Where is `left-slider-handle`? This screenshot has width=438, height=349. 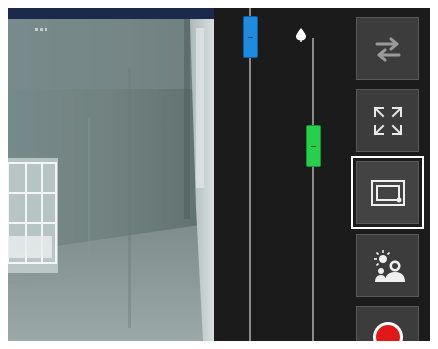 left-slider-handle is located at coordinates (250, 37).